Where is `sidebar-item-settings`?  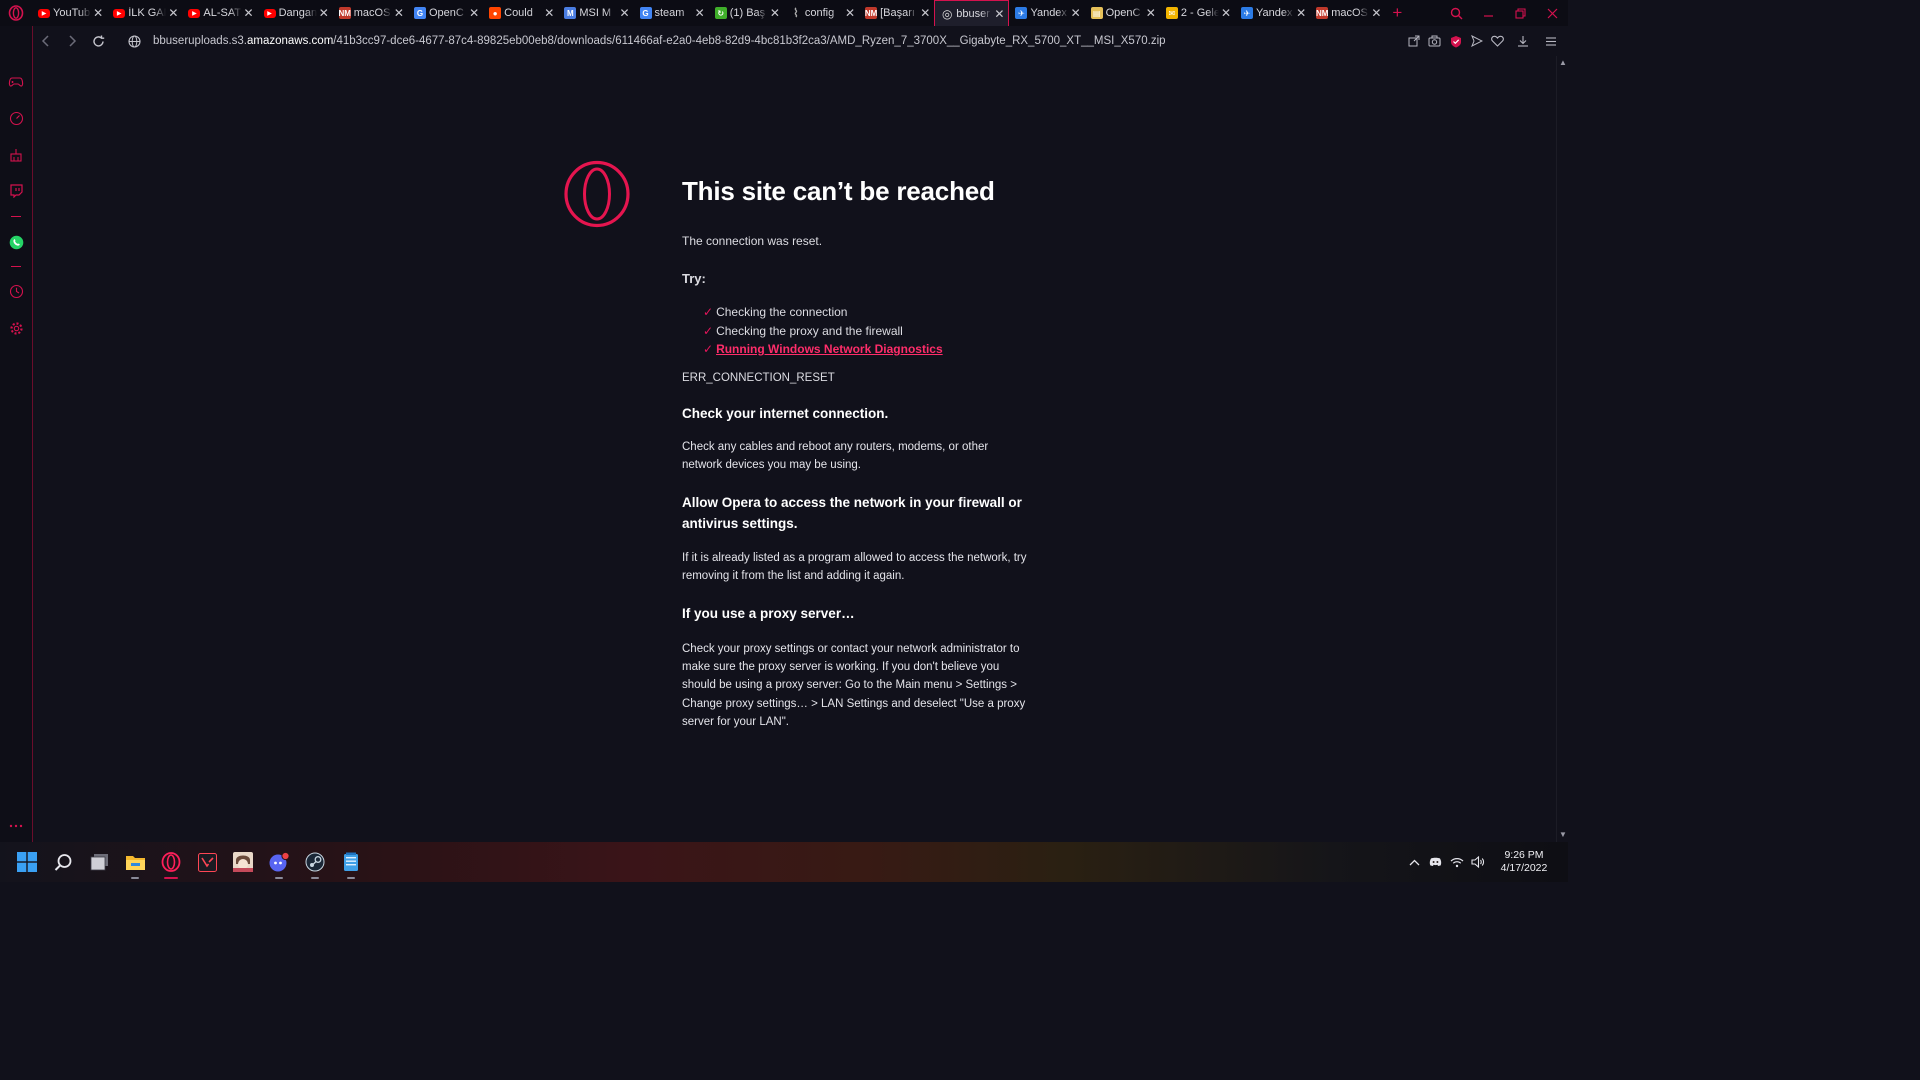
sidebar-item-settings is located at coordinates (16, 328).